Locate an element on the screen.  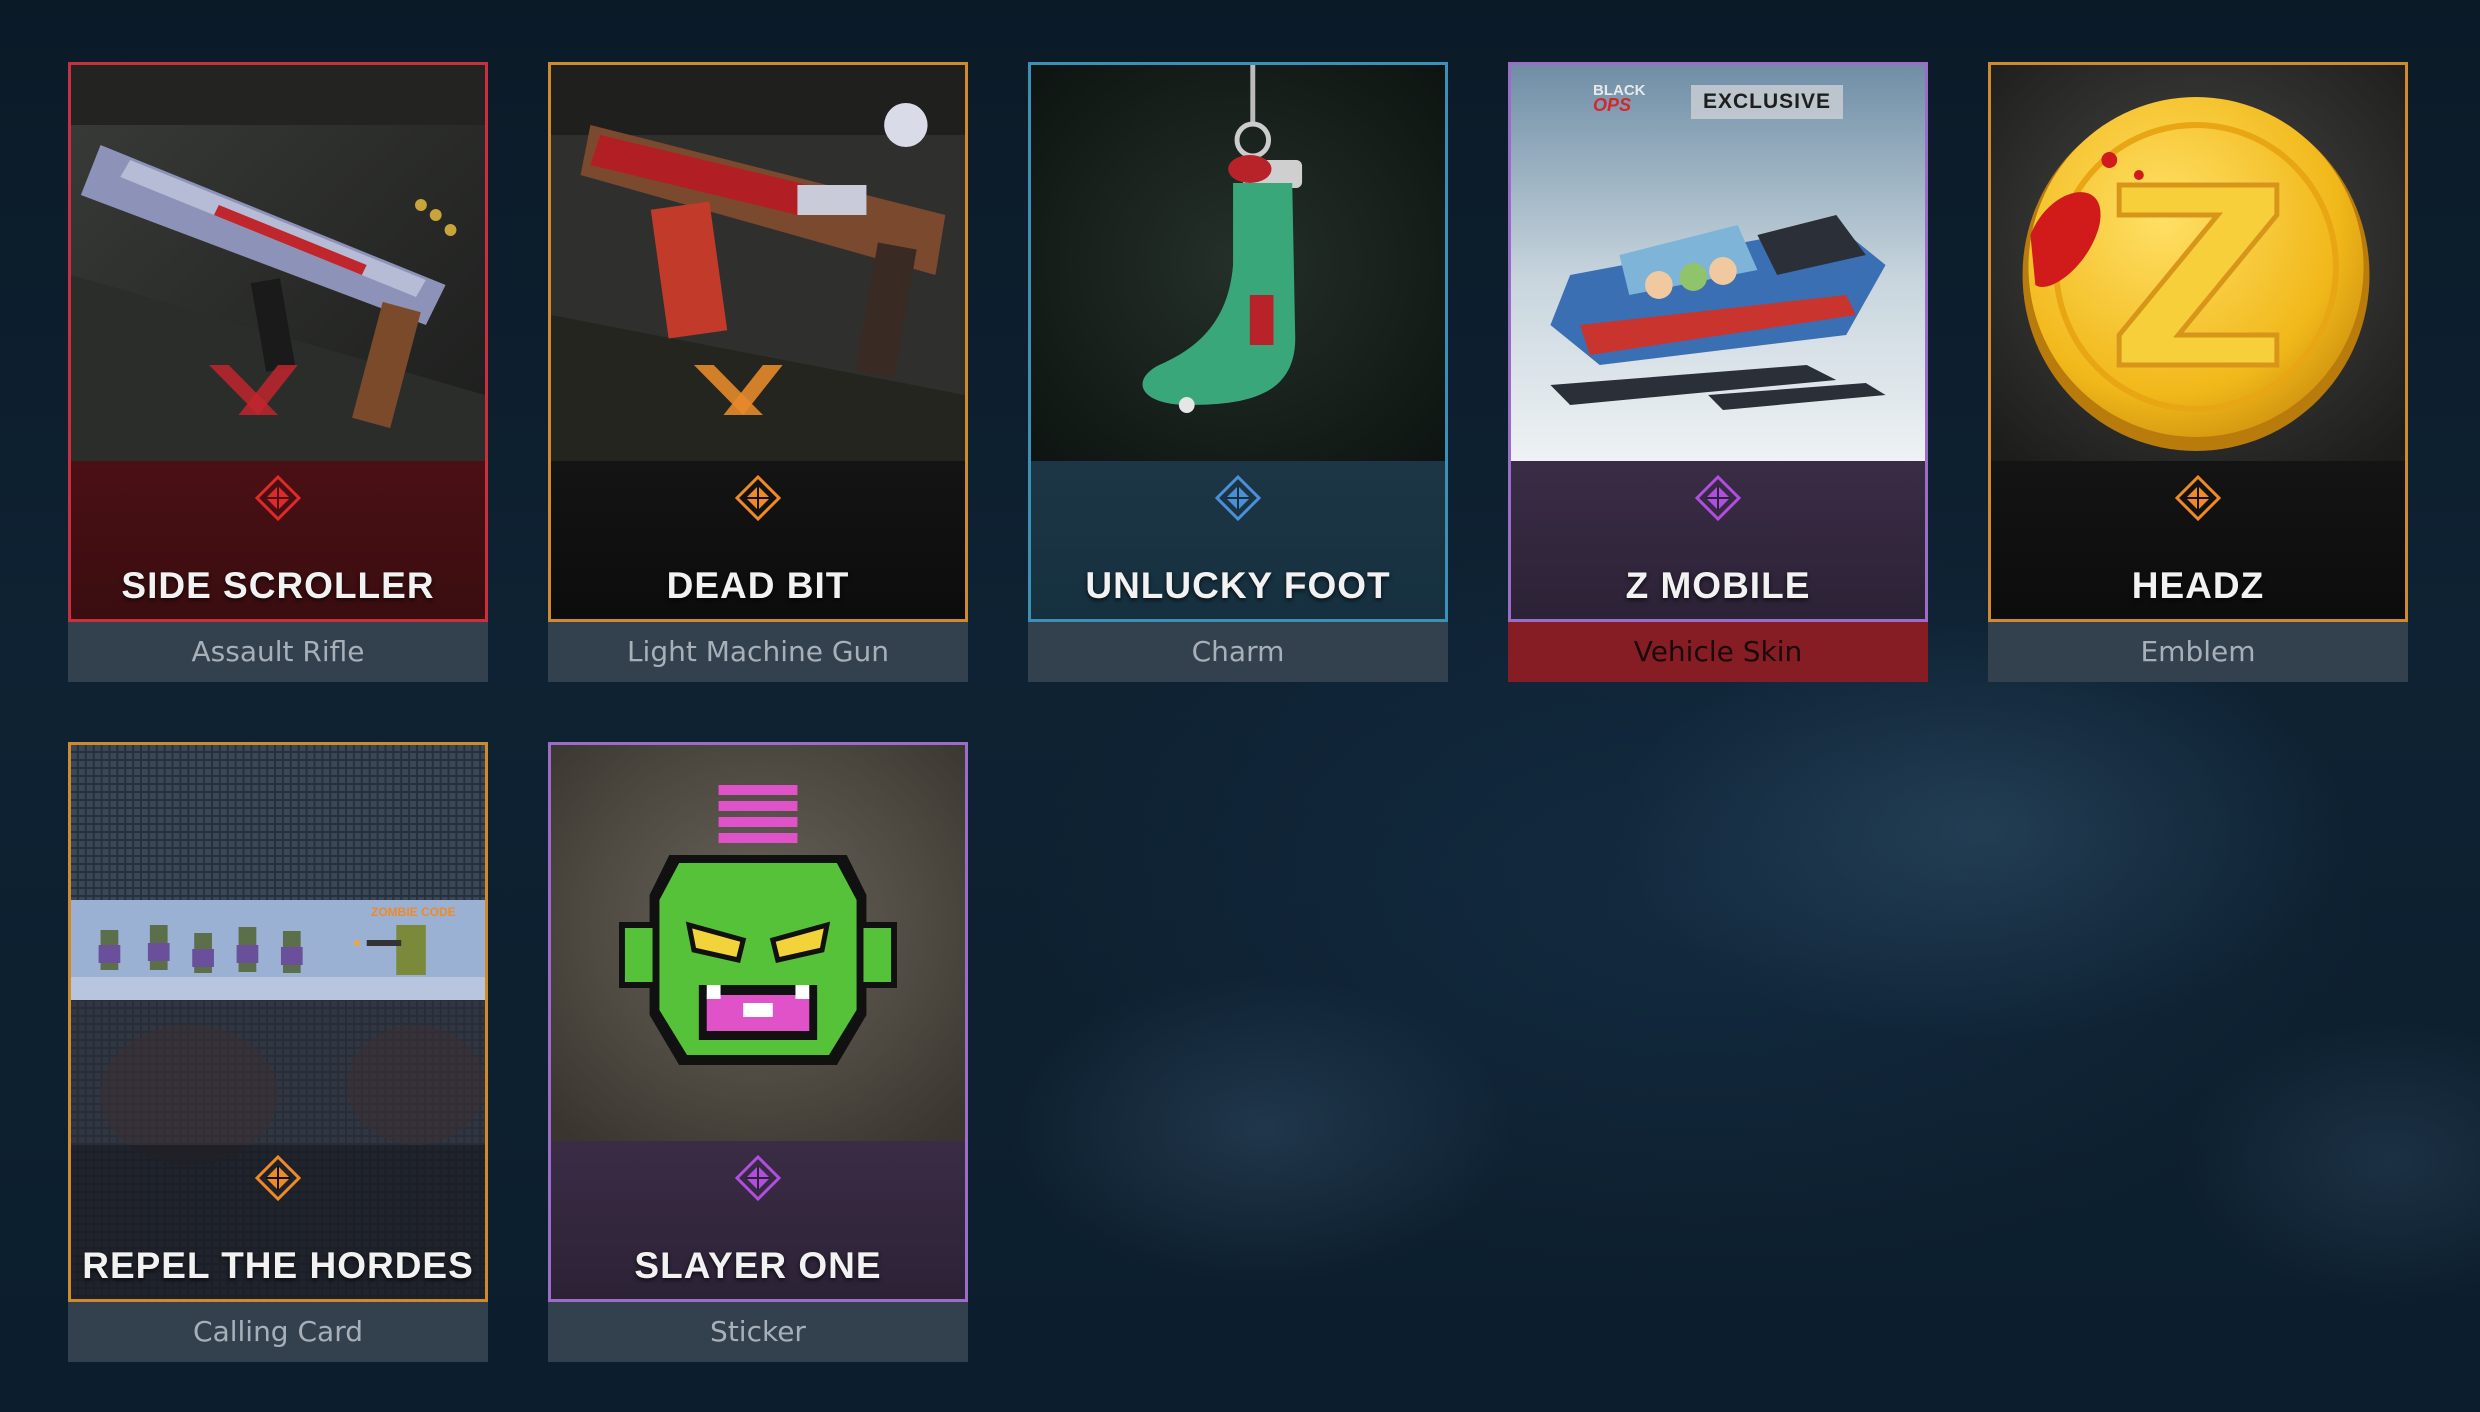
card-frame: DEAD BIT is located at coordinates (758, 342).